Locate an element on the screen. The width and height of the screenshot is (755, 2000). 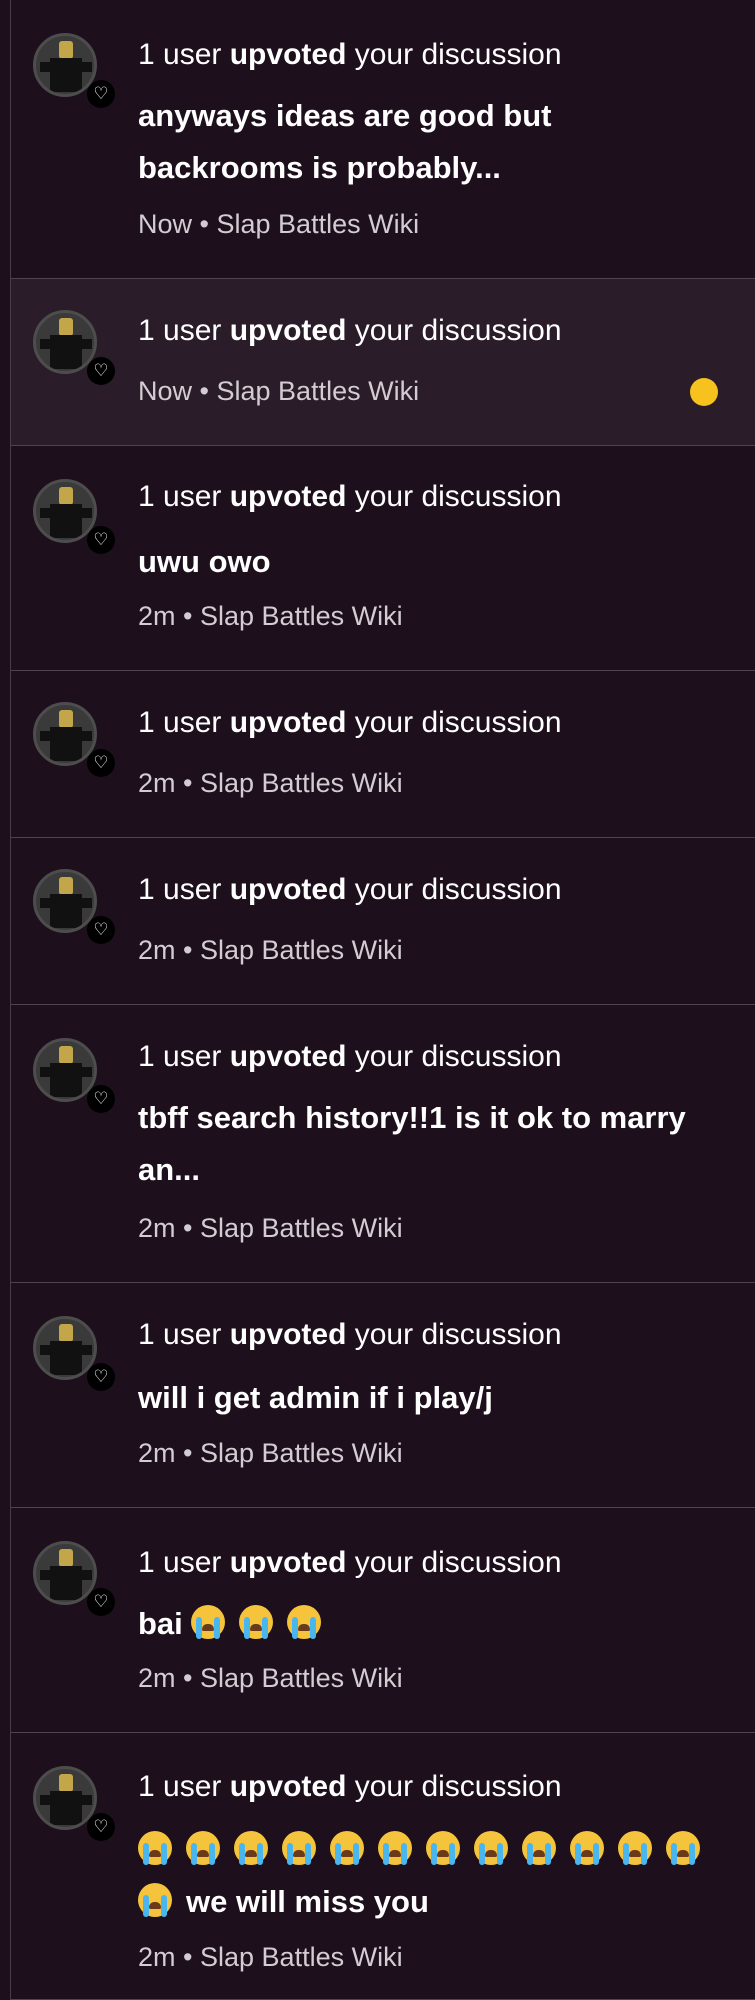
unread-dot-indicator is located at coordinates (704, 392).